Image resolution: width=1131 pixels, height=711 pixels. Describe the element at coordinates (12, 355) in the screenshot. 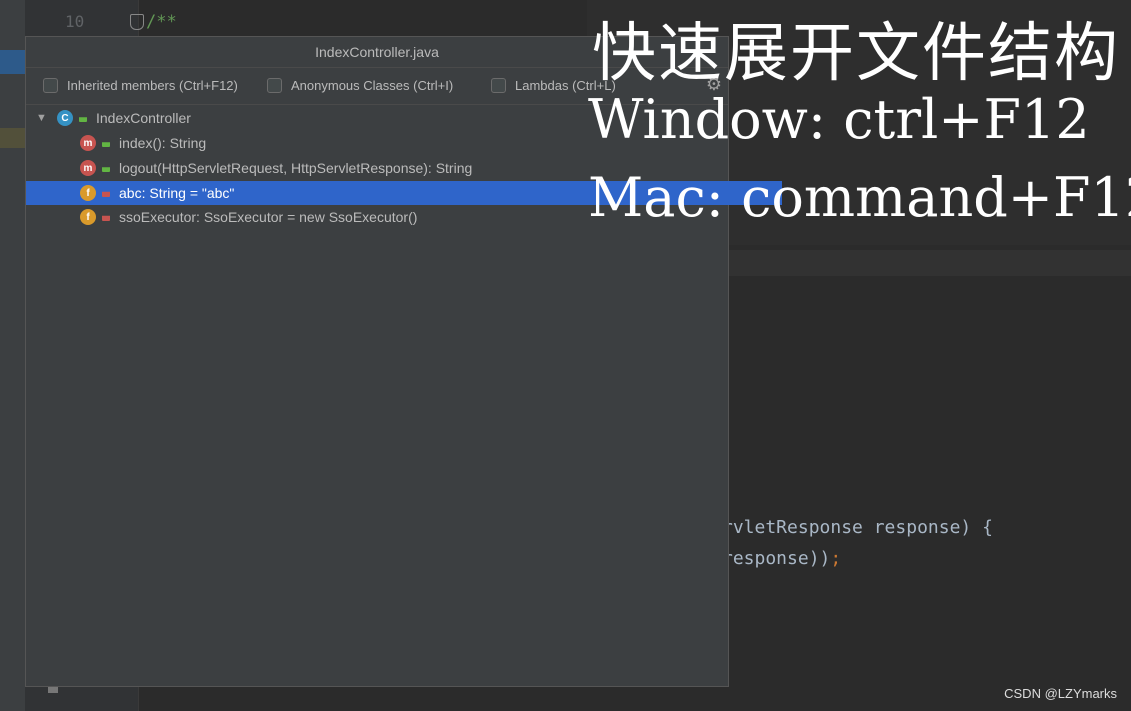

I see `left-tool-strip` at that location.